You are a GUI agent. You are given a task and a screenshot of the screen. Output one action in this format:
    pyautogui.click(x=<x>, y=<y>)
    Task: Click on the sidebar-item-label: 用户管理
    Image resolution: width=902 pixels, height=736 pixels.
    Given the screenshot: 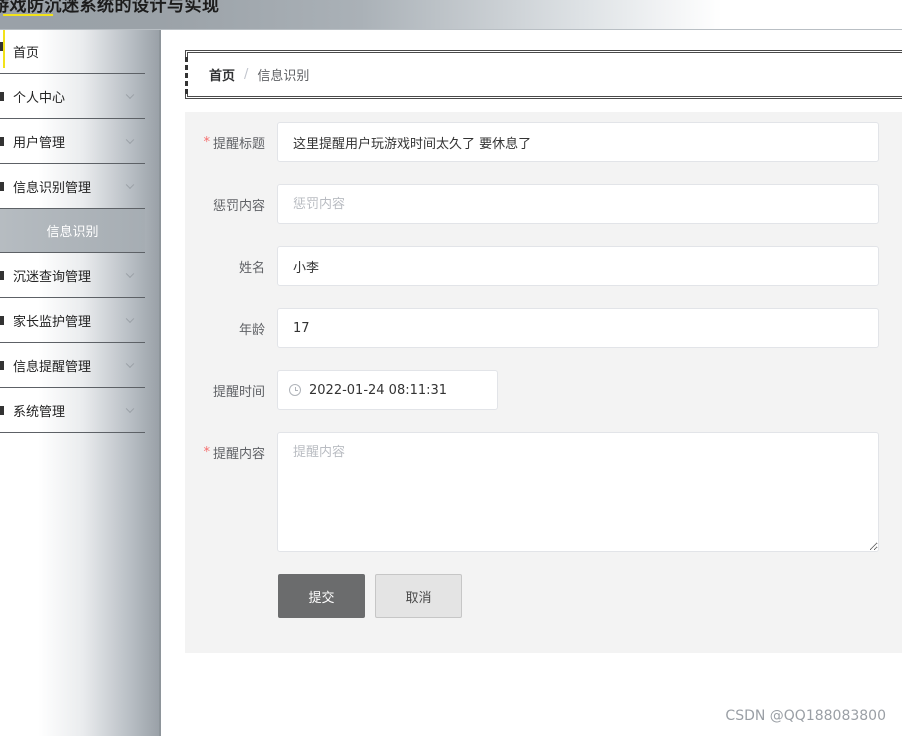 What is the action you would take?
    pyautogui.click(x=39, y=143)
    